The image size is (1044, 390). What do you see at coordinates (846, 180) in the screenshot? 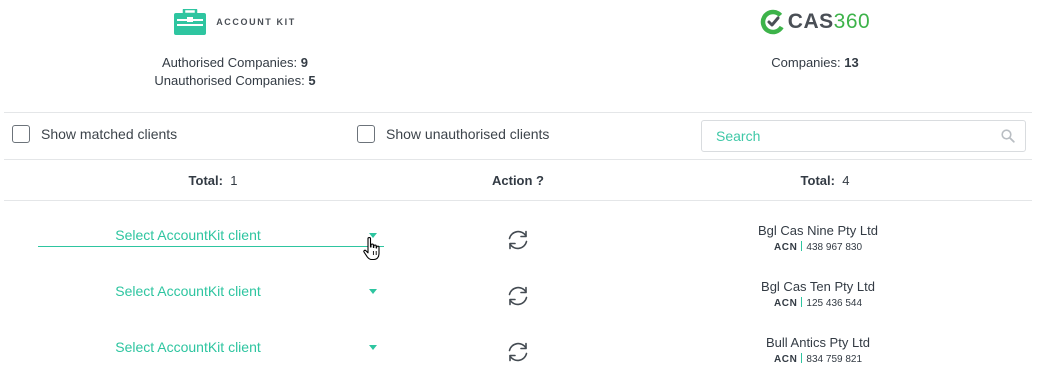
I see `right-total-value: 4` at bounding box center [846, 180].